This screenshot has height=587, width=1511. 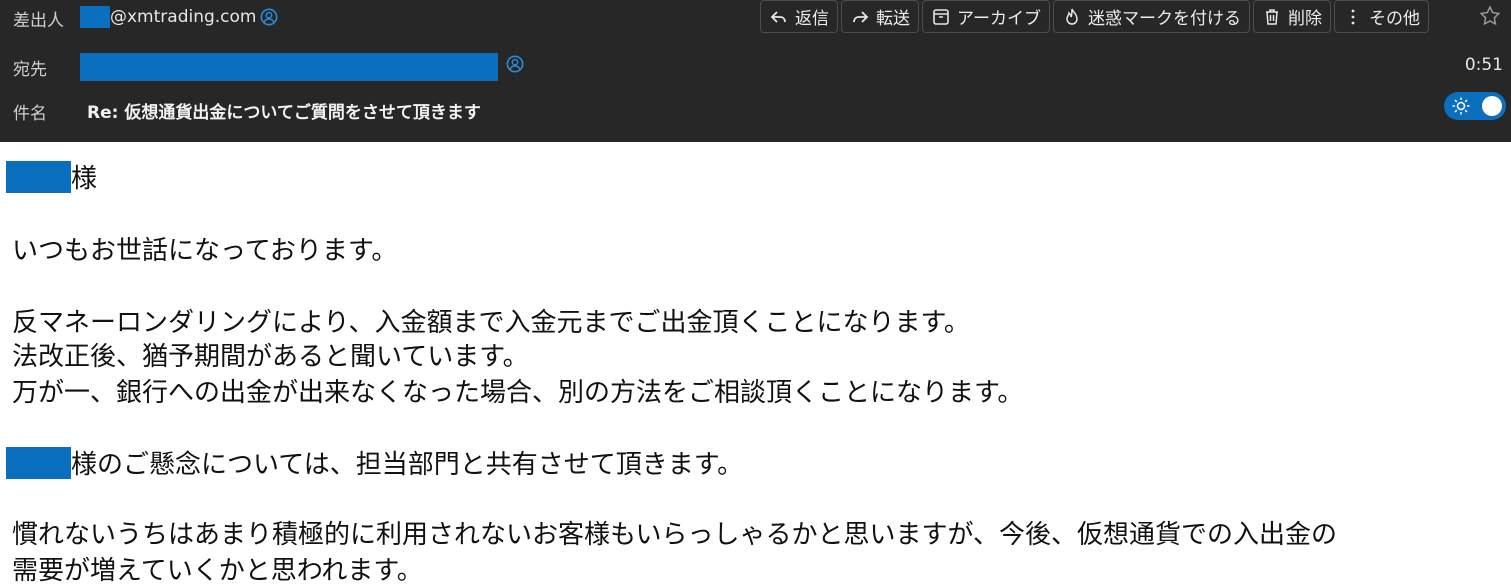 I want to click on flame-icon, so click(x=1072, y=16).